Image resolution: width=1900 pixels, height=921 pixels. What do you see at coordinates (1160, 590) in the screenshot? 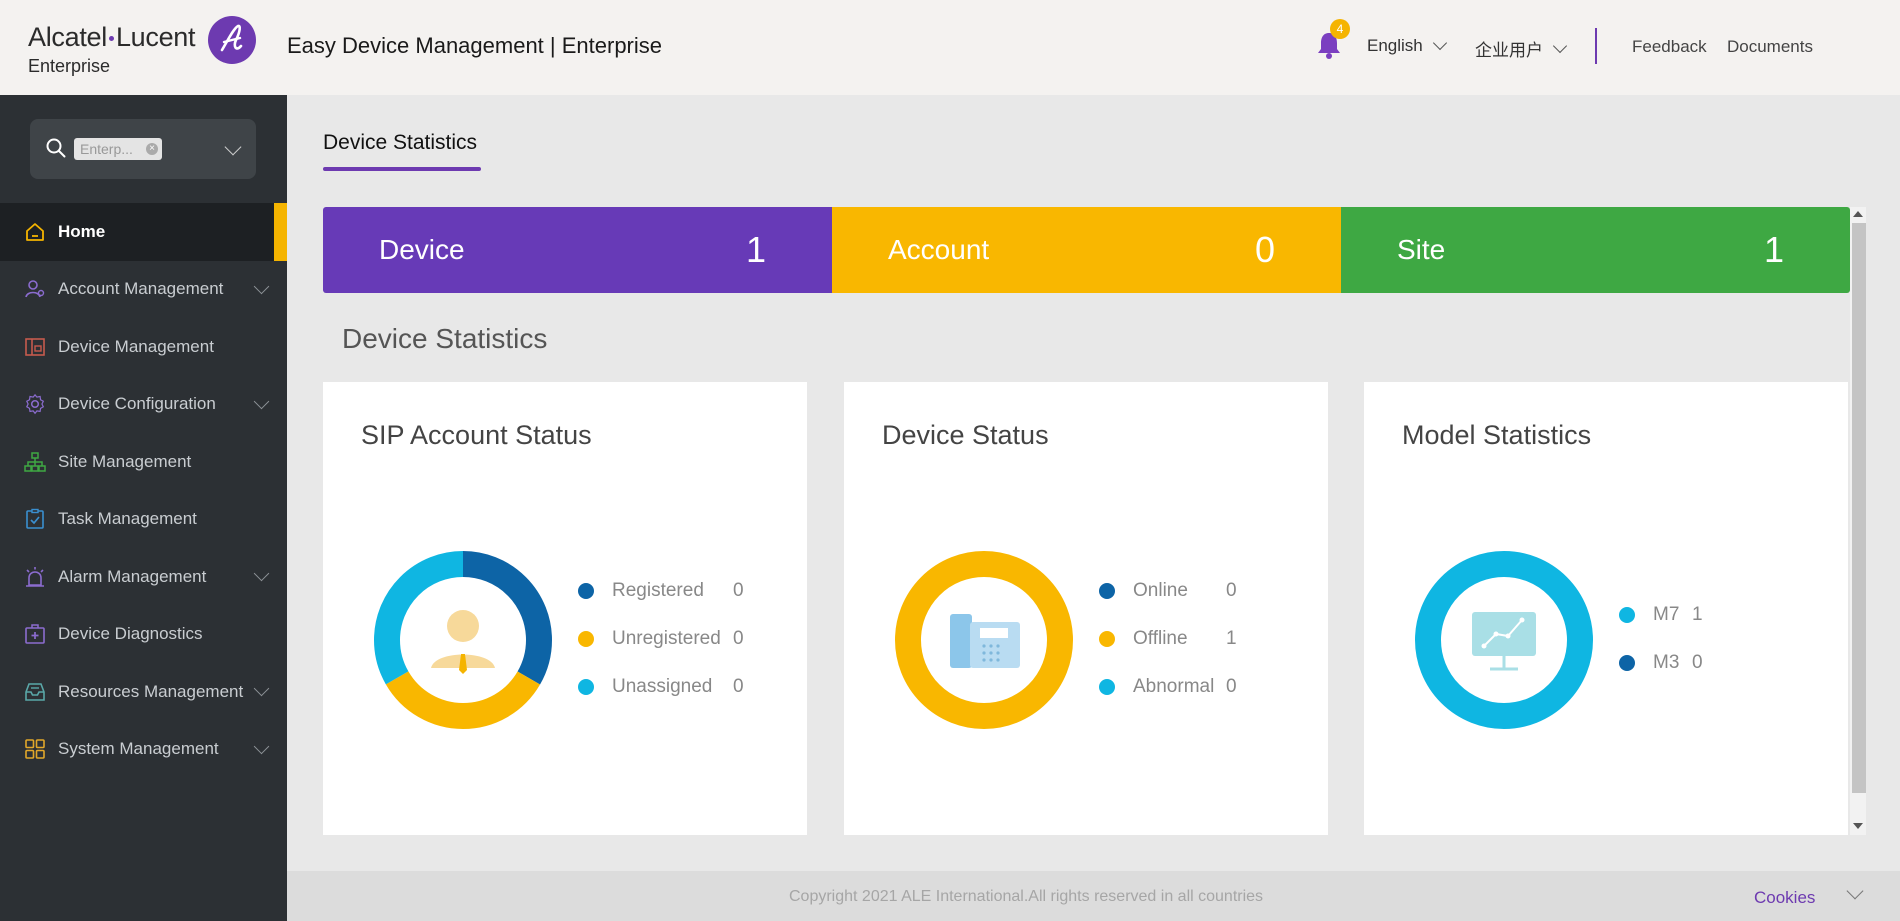
I see `legend-label: Online` at bounding box center [1160, 590].